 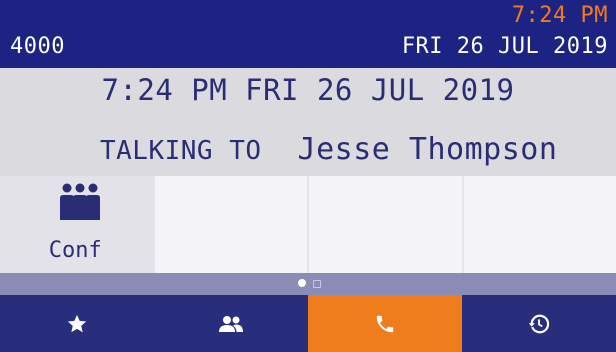 What do you see at coordinates (302, 283) in the screenshot?
I see `page-dot-current` at bounding box center [302, 283].